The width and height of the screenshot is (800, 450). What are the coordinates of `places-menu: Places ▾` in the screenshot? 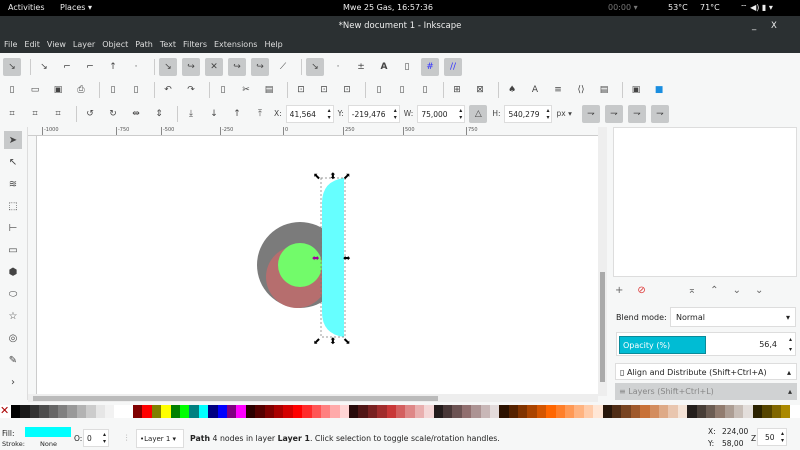 It's located at (76, 7).